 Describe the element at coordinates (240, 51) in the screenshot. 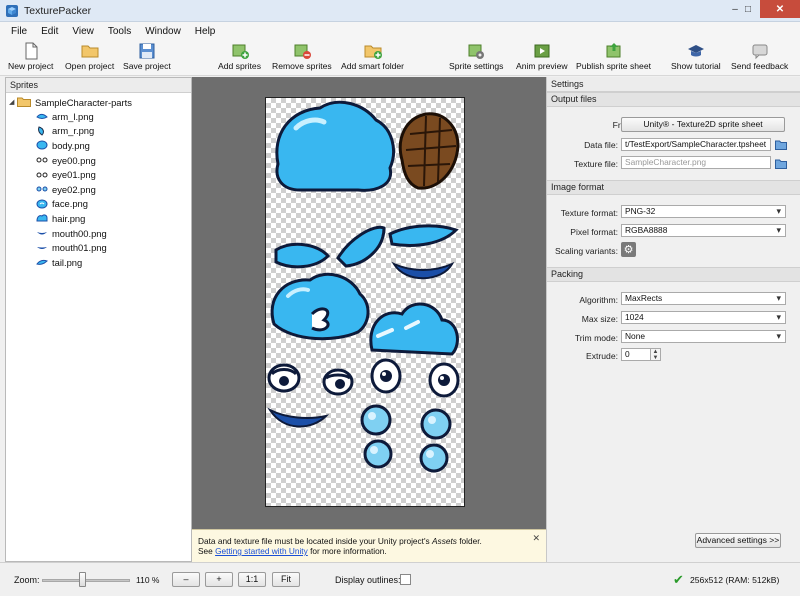

I see `add-sprites-icon` at that location.